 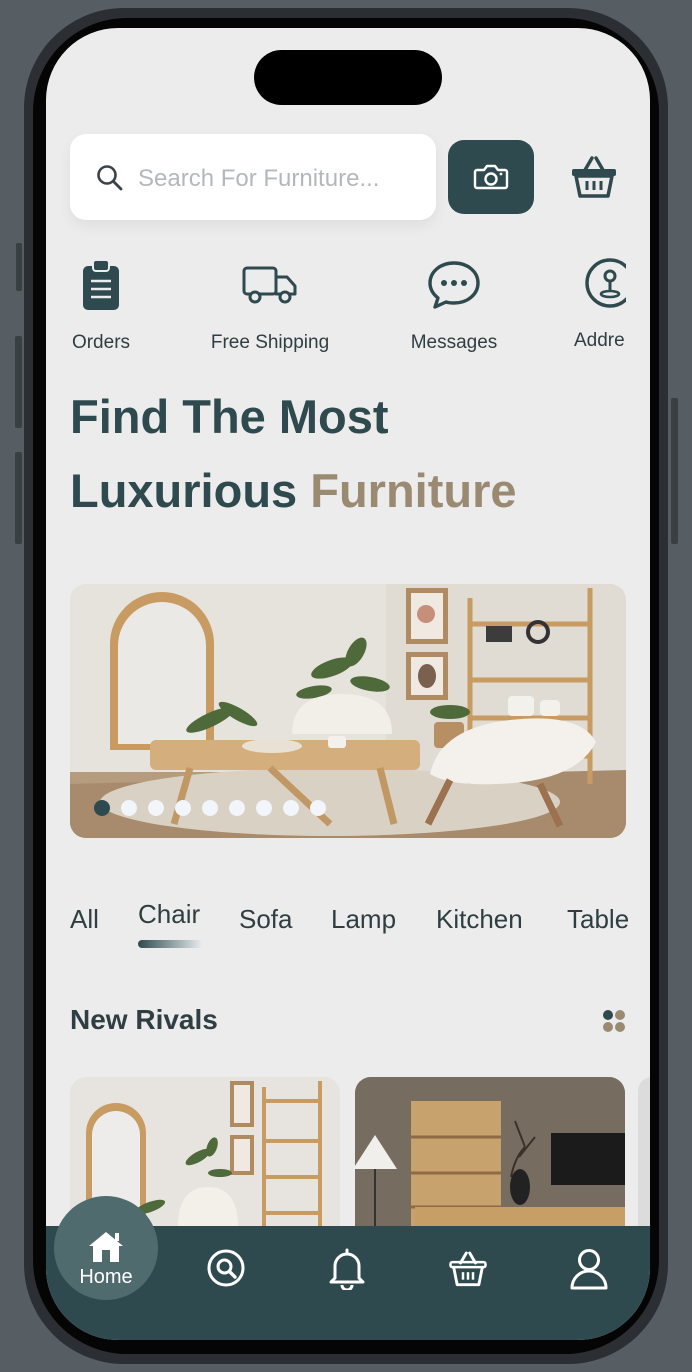 I want to click on tab-notifications, so click(x=347, y=1271).